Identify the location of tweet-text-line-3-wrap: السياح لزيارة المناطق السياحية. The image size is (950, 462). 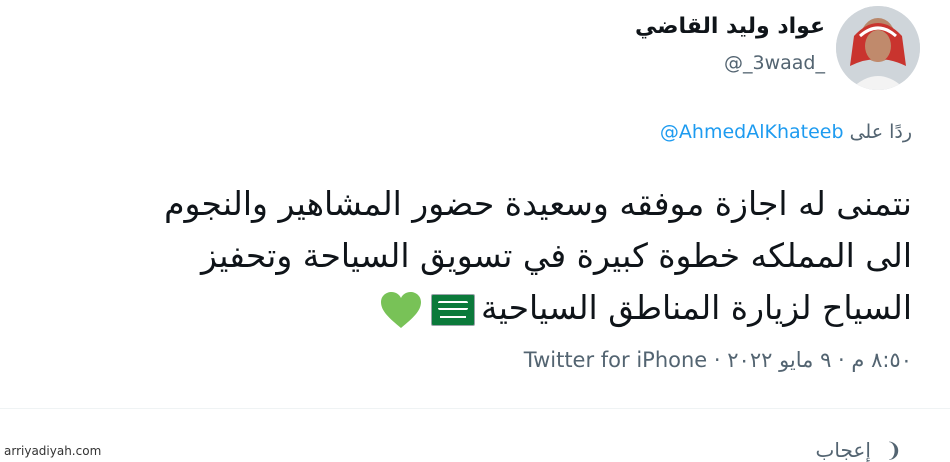
(472, 308).